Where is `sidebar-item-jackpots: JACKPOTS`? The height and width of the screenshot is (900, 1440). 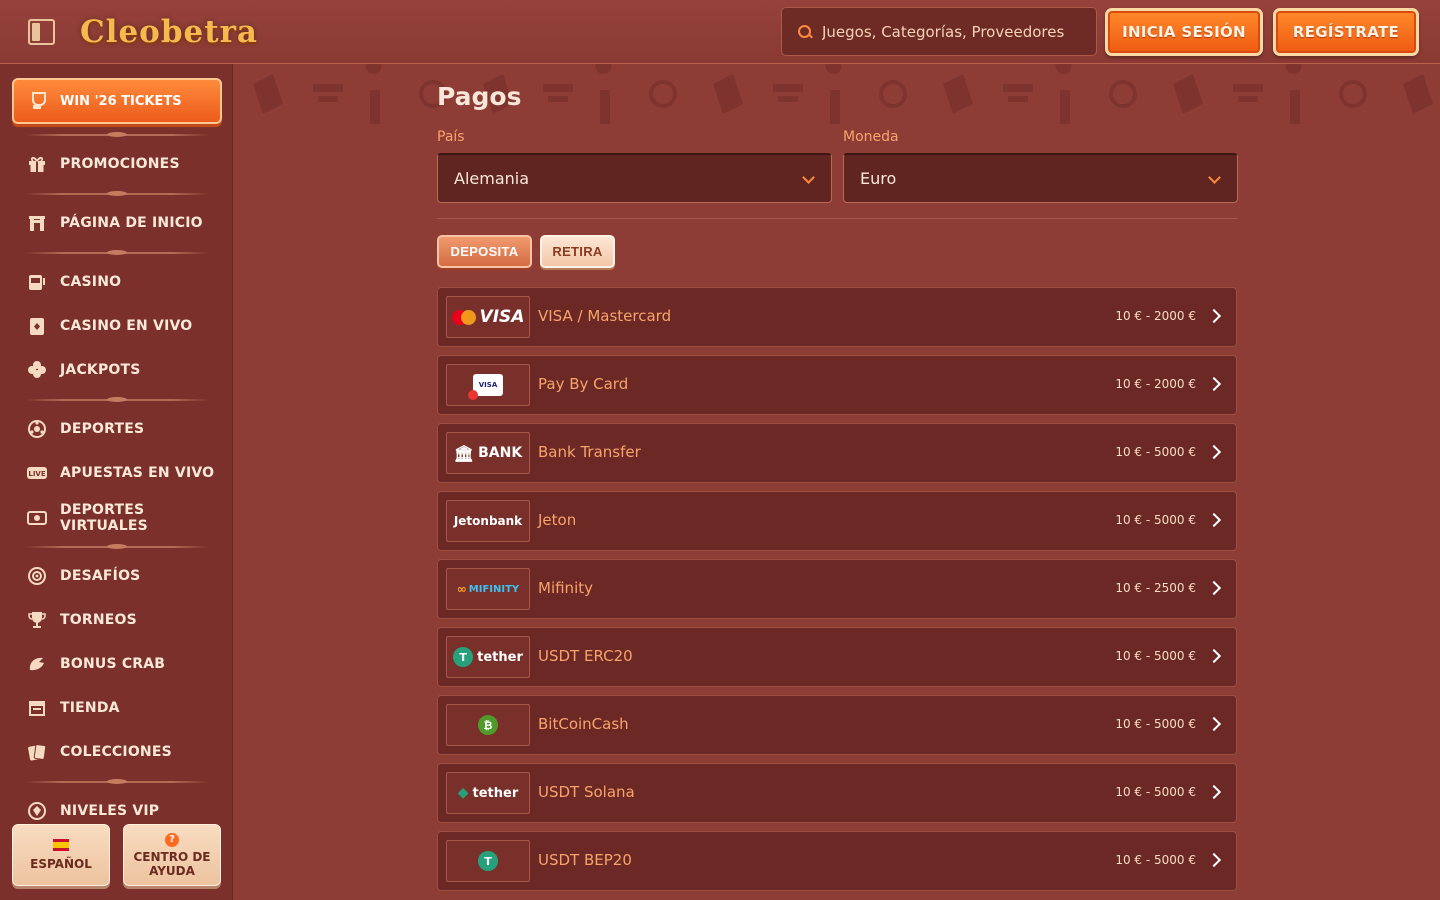 sidebar-item-jackpots: JACKPOTS is located at coordinates (126, 370).